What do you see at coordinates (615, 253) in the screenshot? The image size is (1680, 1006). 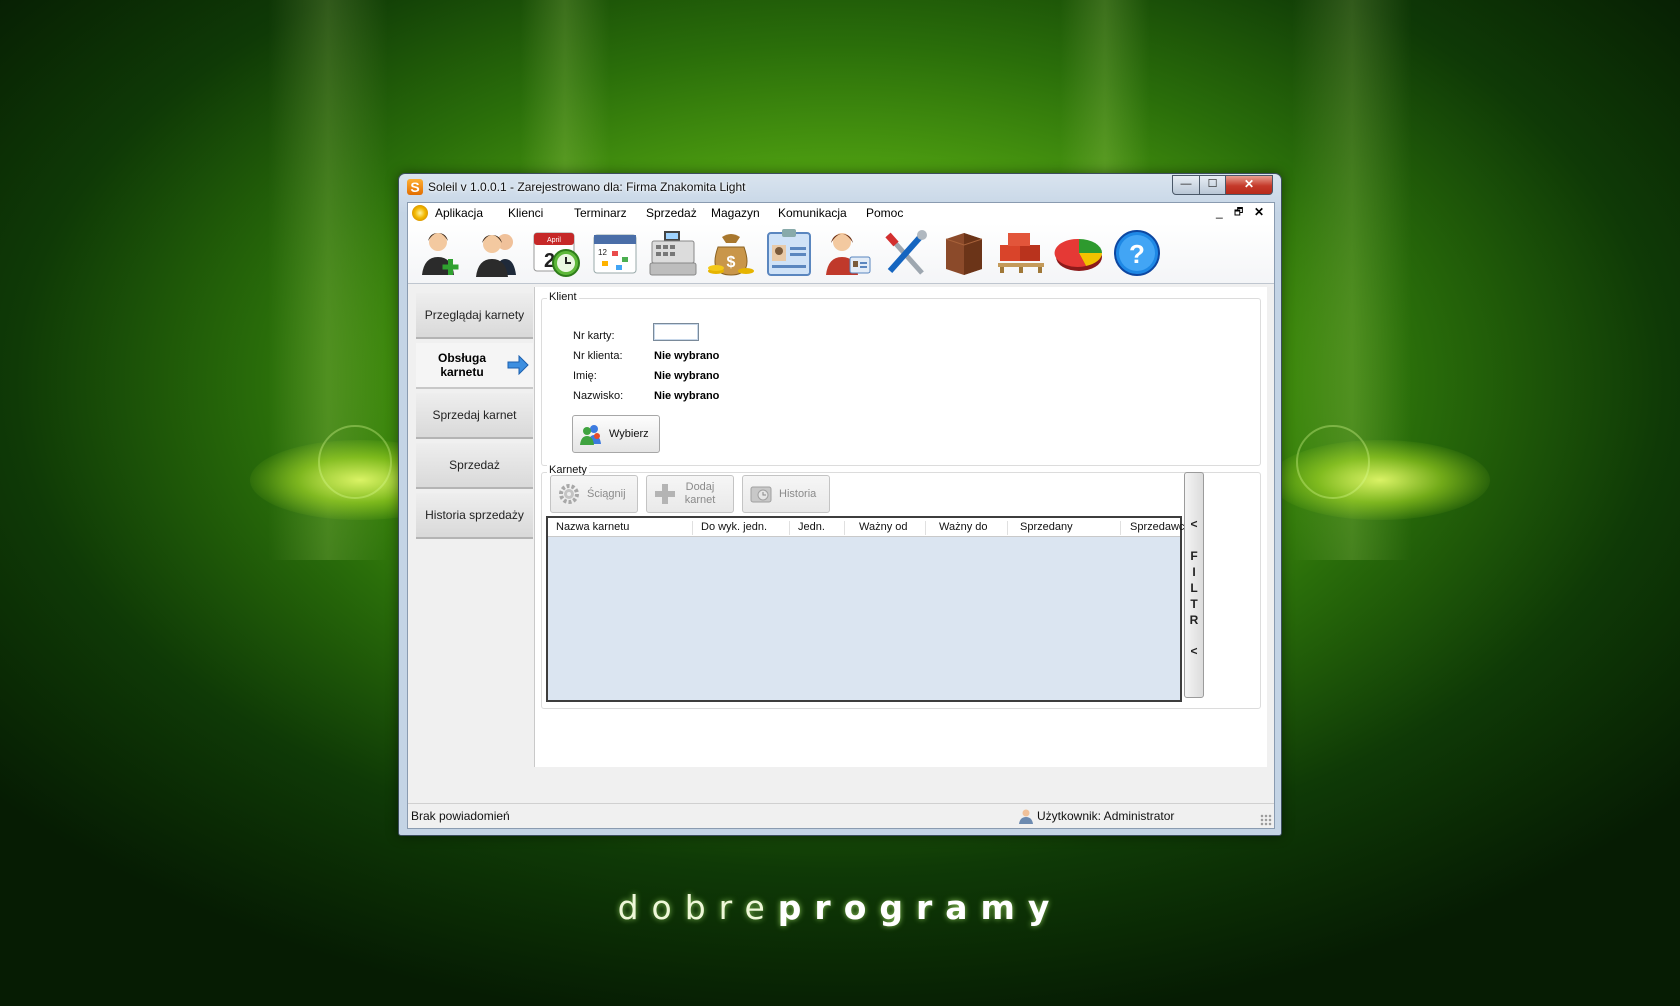 I see `schedule-icon: 12` at bounding box center [615, 253].